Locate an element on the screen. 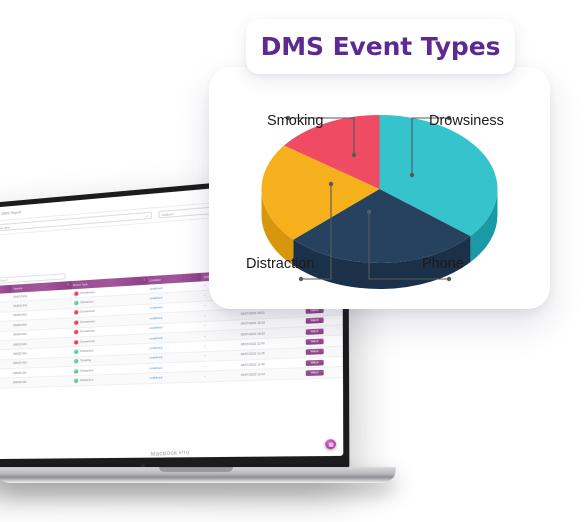  pie-label-phone: Phone is located at coordinates (443, 264).